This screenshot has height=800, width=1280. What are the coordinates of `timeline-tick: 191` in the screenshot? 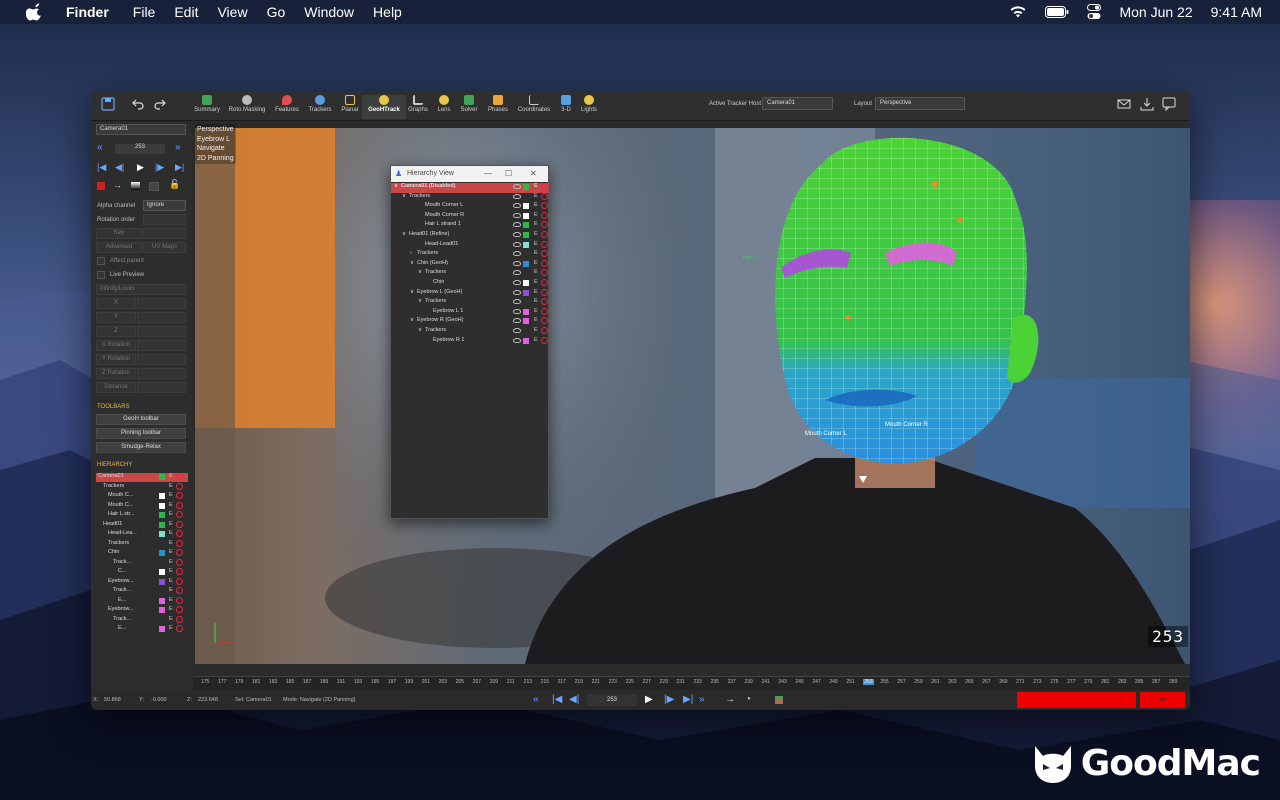 It's located at (341, 682).